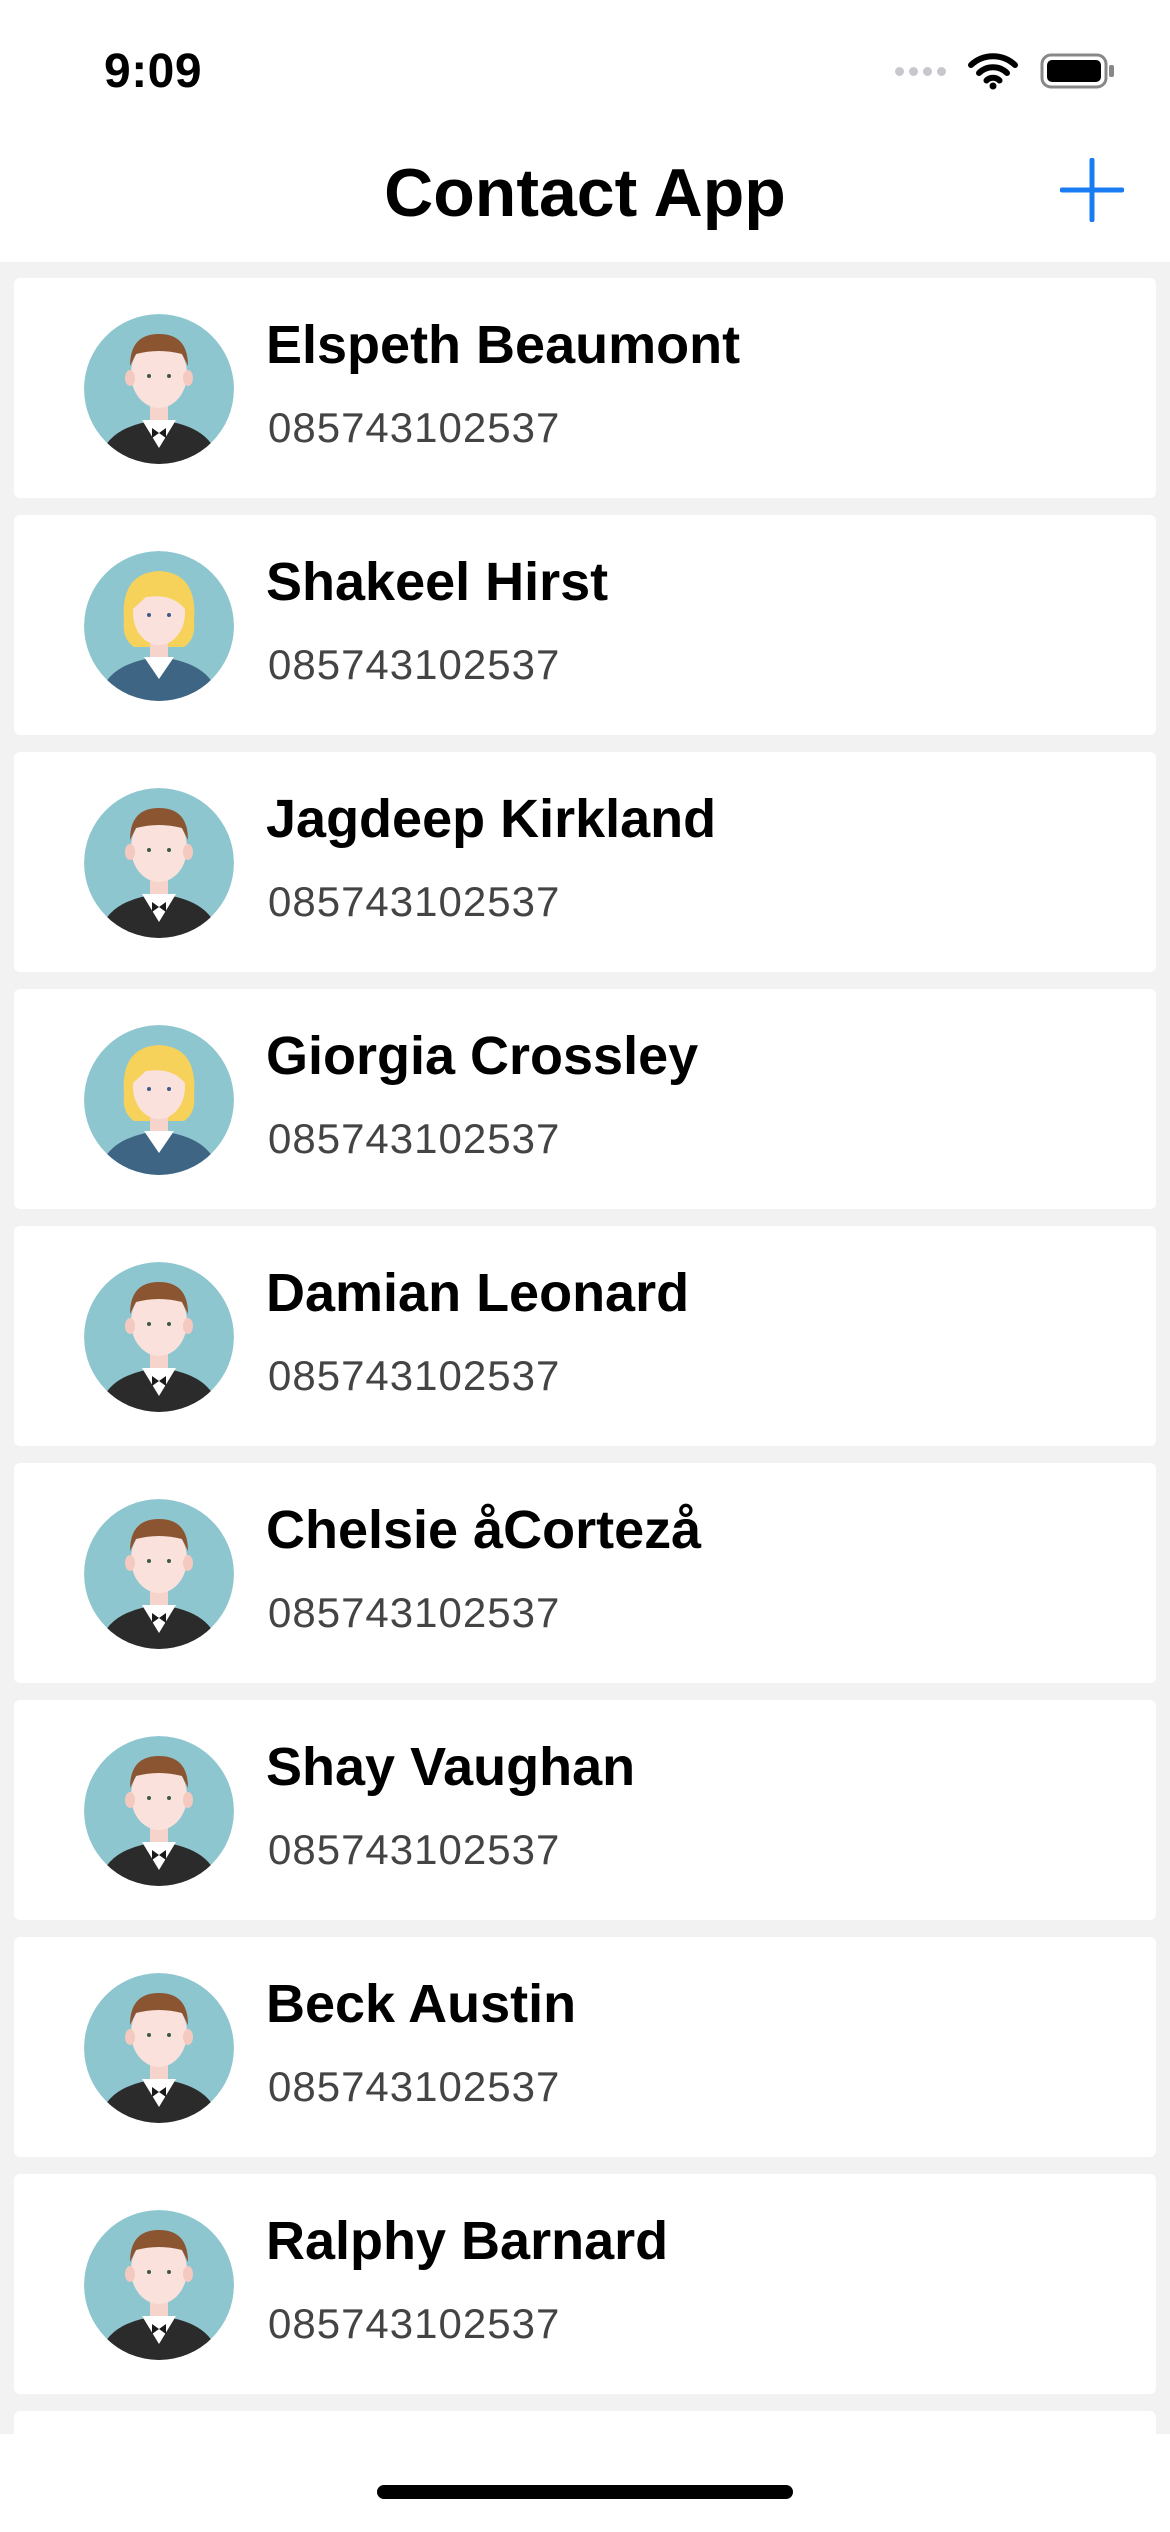 The height and width of the screenshot is (2532, 1170). Describe the element at coordinates (993, 71) in the screenshot. I see `wifi-icon` at that location.